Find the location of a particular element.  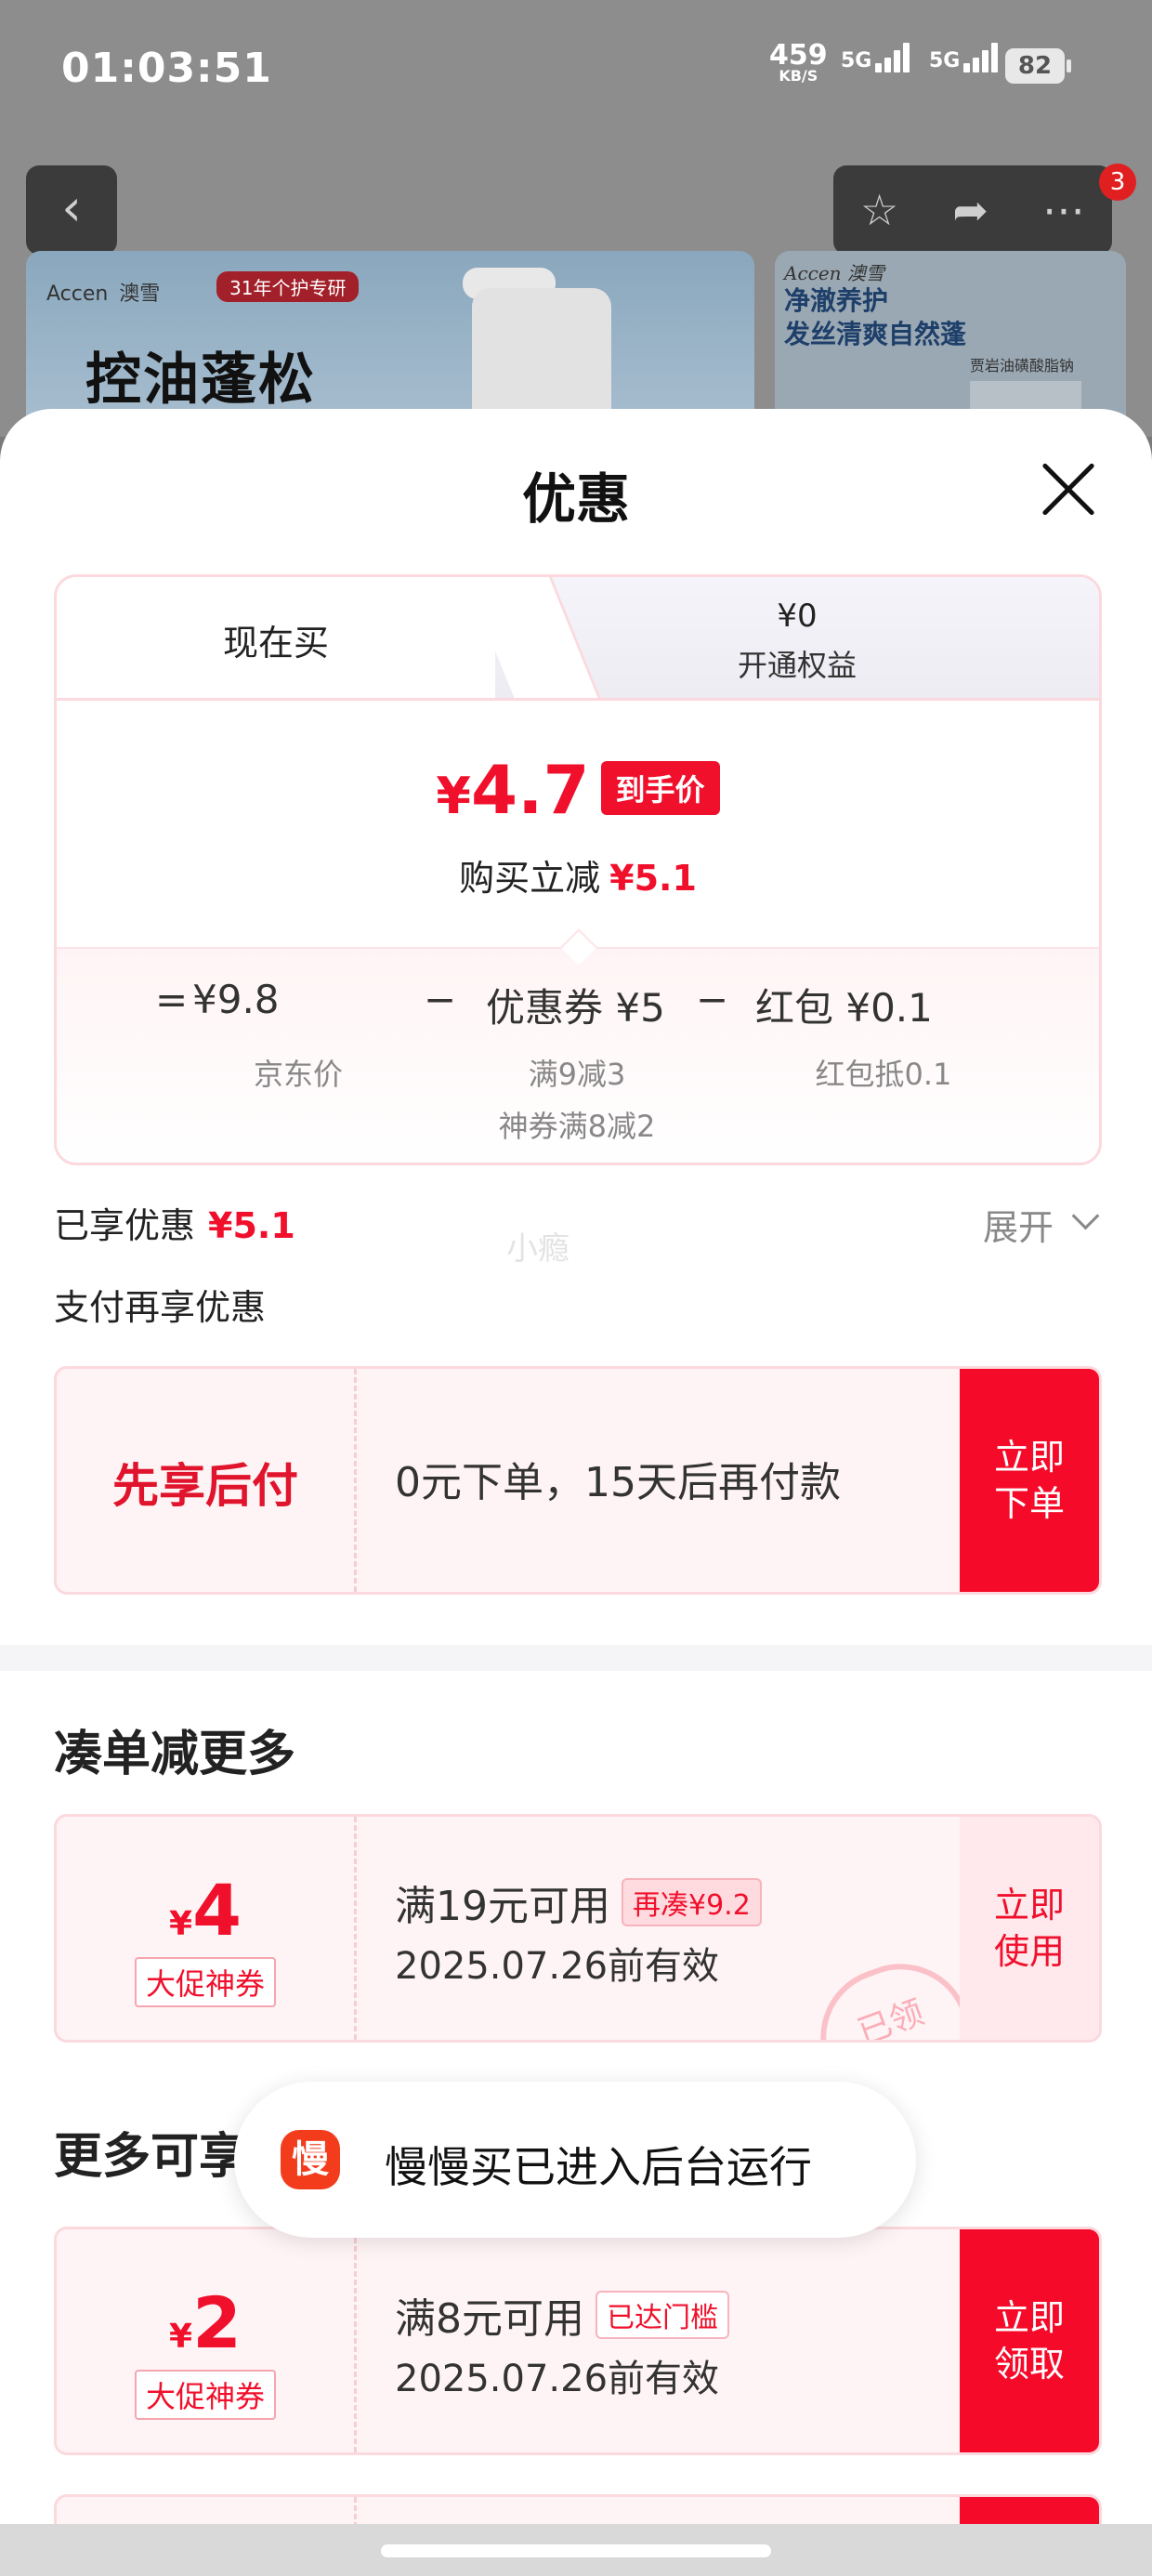

paylater-desc: 0元下单，15天后再付款 is located at coordinates (618, 1482).